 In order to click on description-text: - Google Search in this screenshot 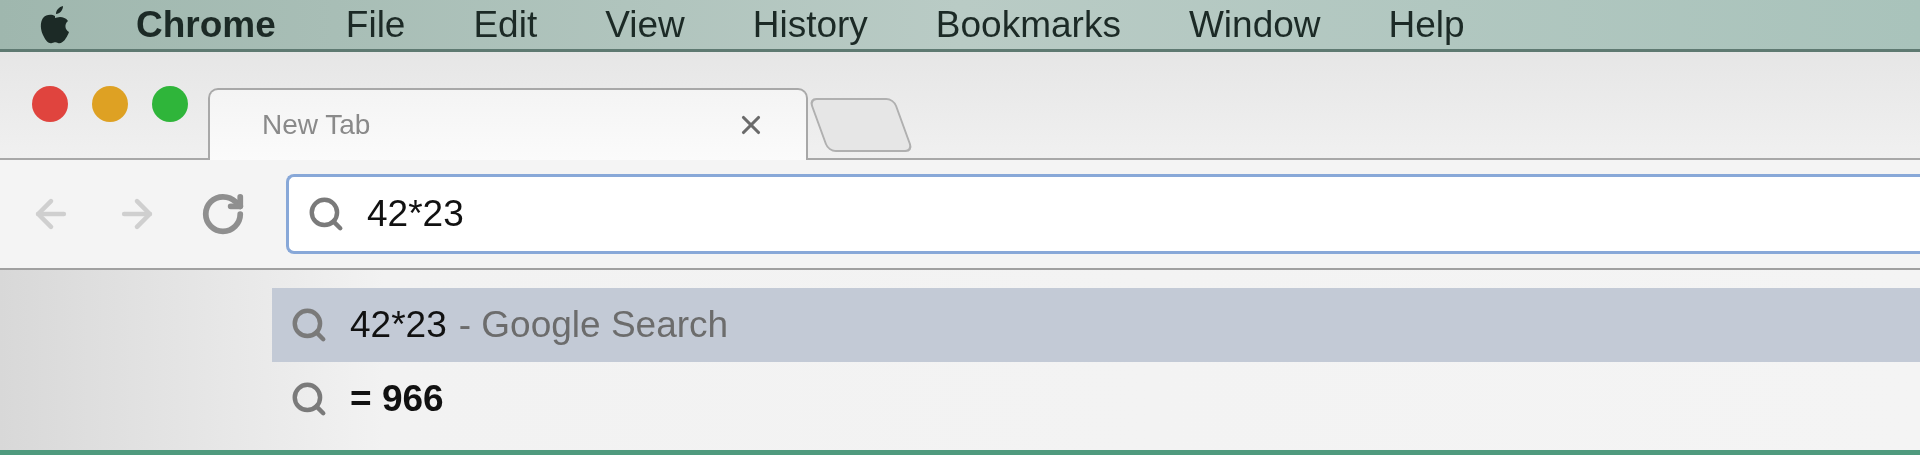, I will do `click(593, 325)`.